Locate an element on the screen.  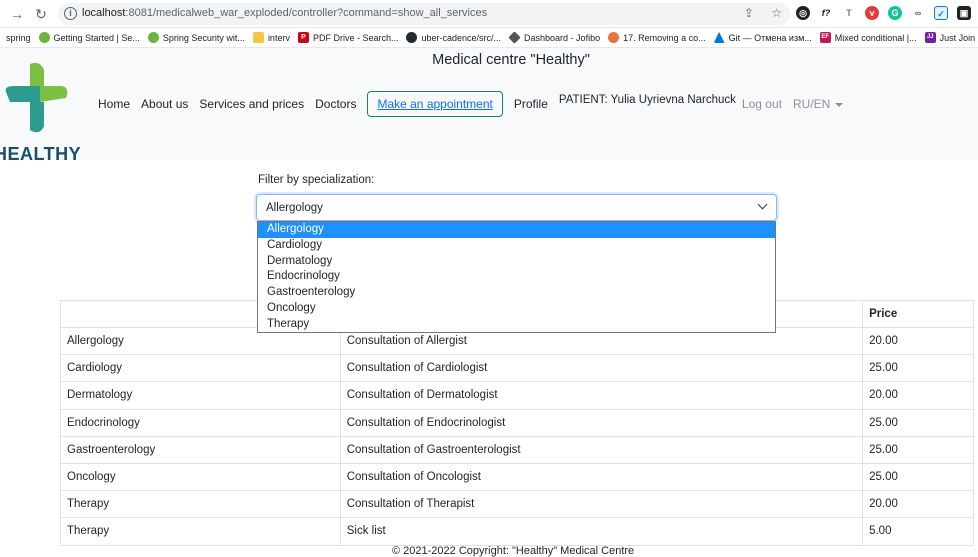
dropdown-option: Oncology is located at coordinates (516, 309).